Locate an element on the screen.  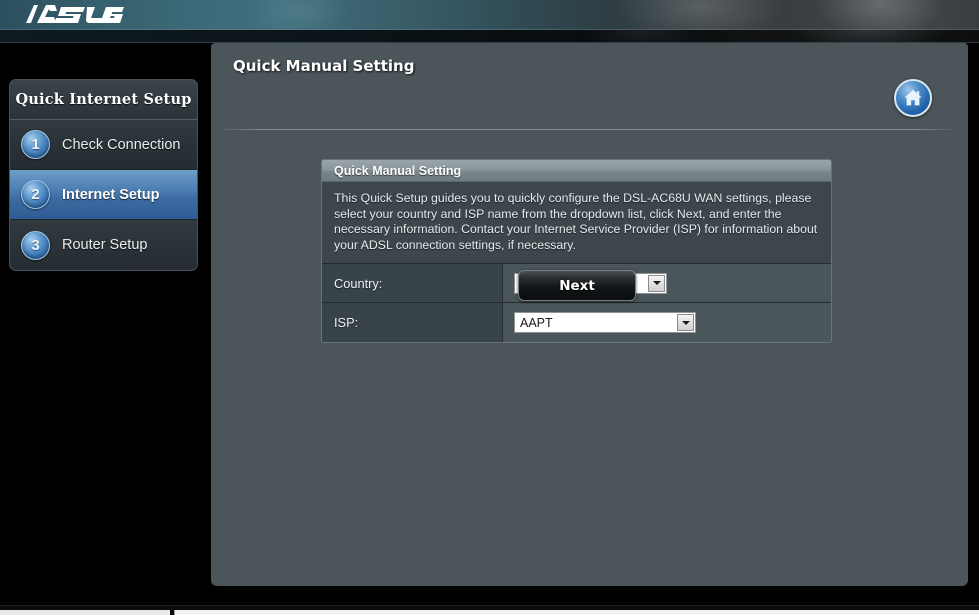
isp-label: ISP: is located at coordinates (412, 322).